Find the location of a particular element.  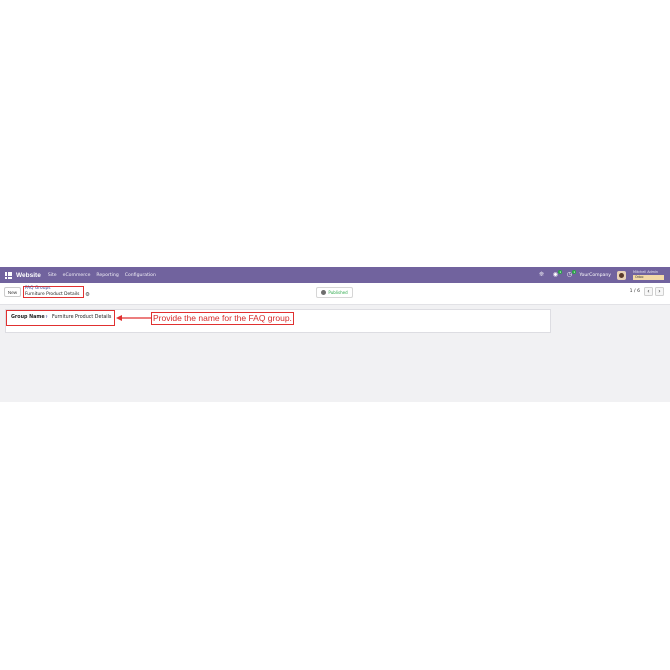

help-marker: ? is located at coordinates (47, 317).